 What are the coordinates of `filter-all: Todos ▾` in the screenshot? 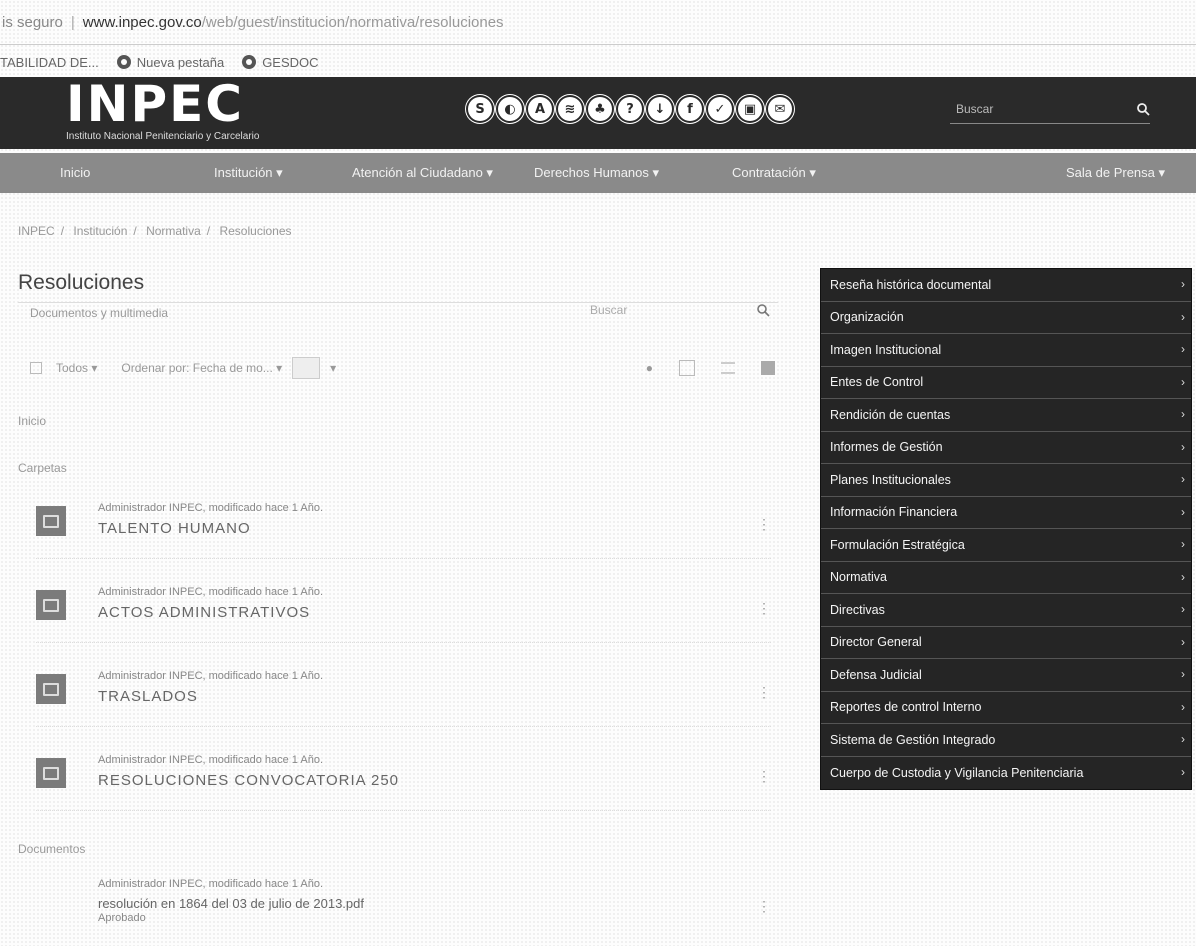 It's located at (76, 368).